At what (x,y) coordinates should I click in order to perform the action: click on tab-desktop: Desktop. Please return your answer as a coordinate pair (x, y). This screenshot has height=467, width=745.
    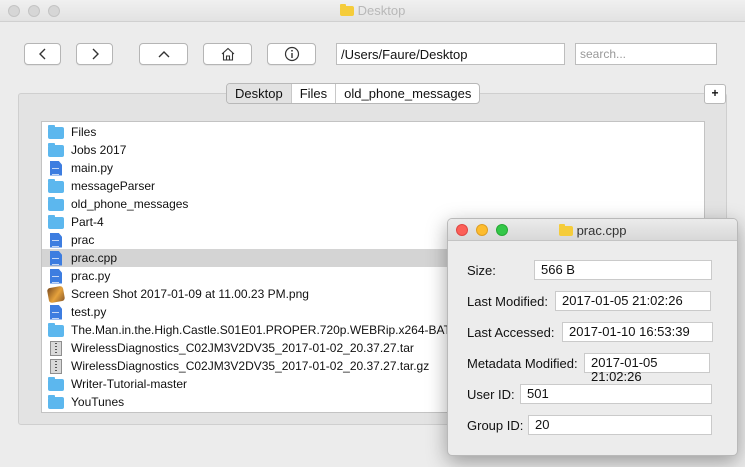
    Looking at the image, I should click on (259, 93).